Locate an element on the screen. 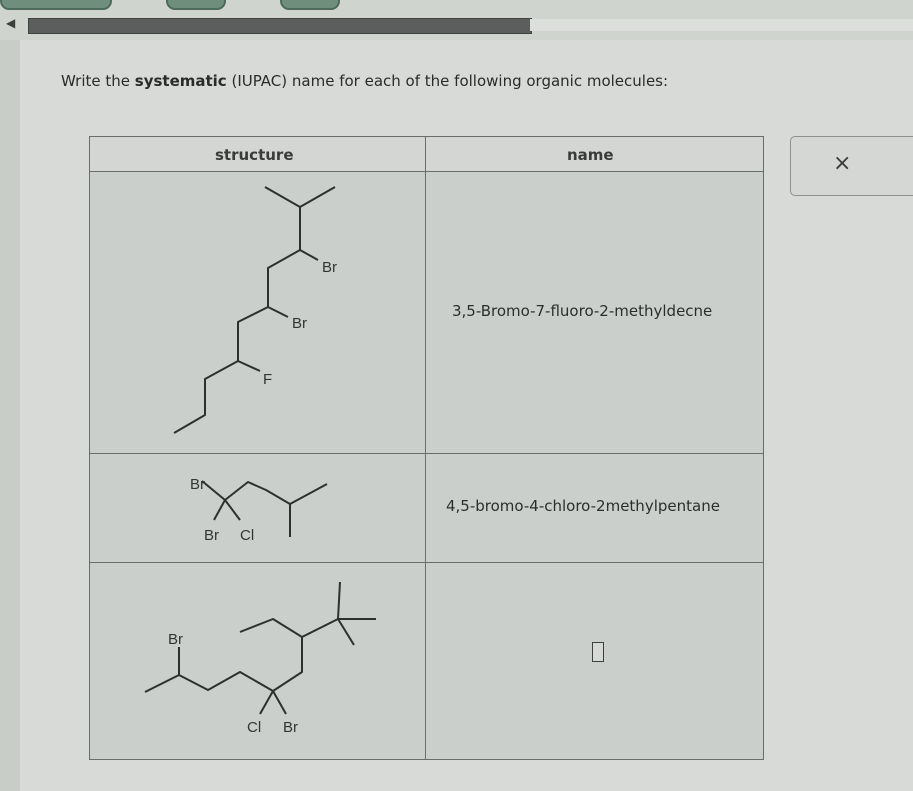 This screenshot has width=913, height=791. column-divider is located at coordinates (425, 448).